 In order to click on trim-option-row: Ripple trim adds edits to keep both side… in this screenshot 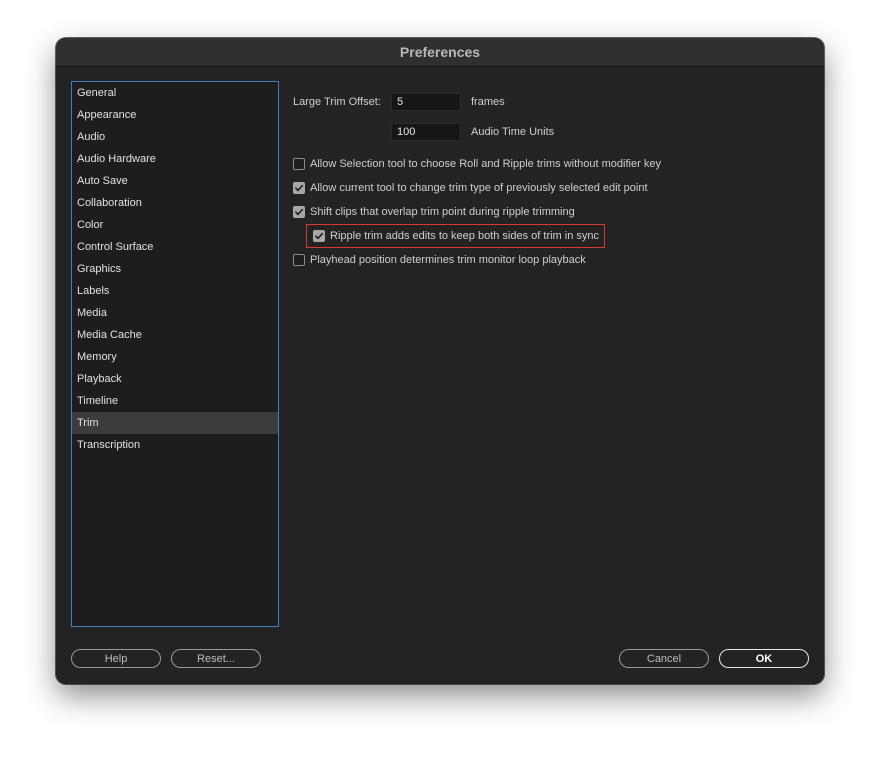, I will do `click(456, 236)`.